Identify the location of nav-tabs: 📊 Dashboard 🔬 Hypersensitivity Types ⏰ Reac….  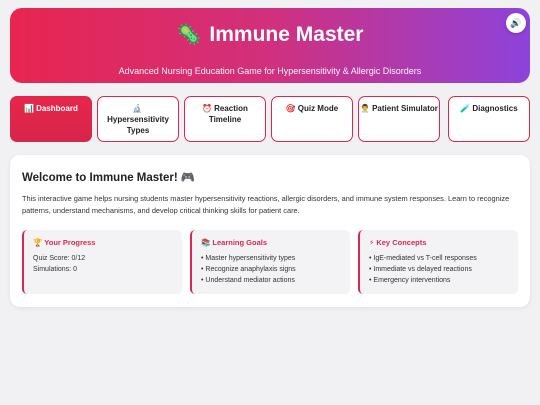
(270, 119).